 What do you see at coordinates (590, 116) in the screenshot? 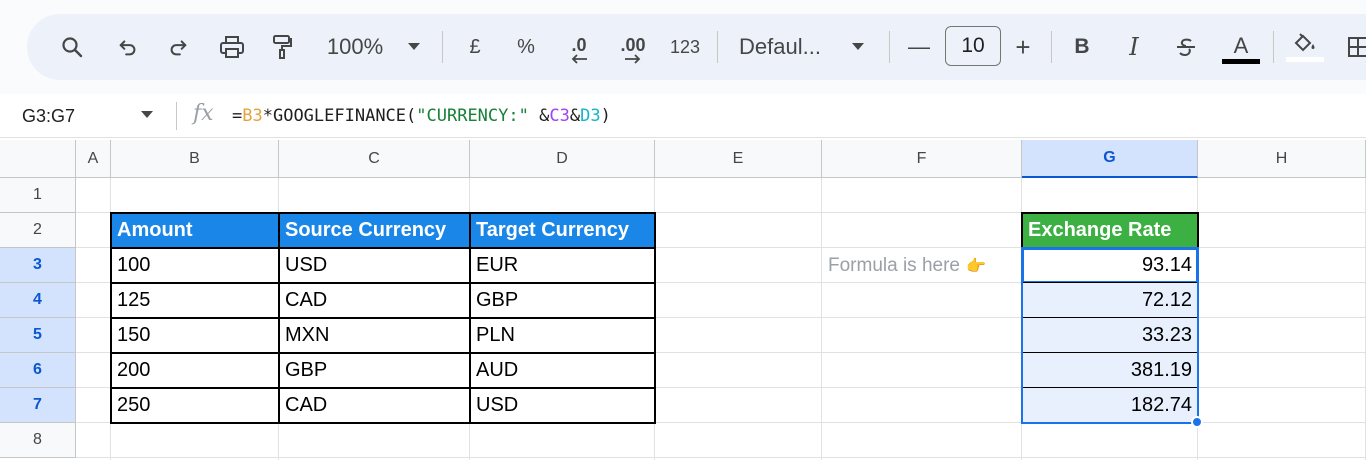
I see `formula-token: D3` at bounding box center [590, 116].